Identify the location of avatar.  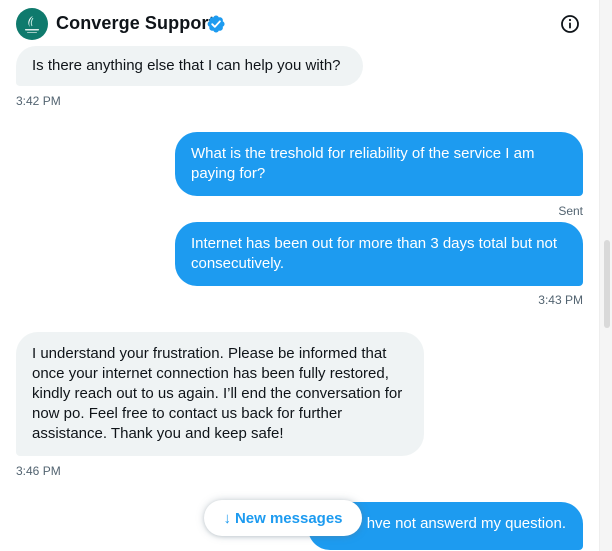
(32, 24).